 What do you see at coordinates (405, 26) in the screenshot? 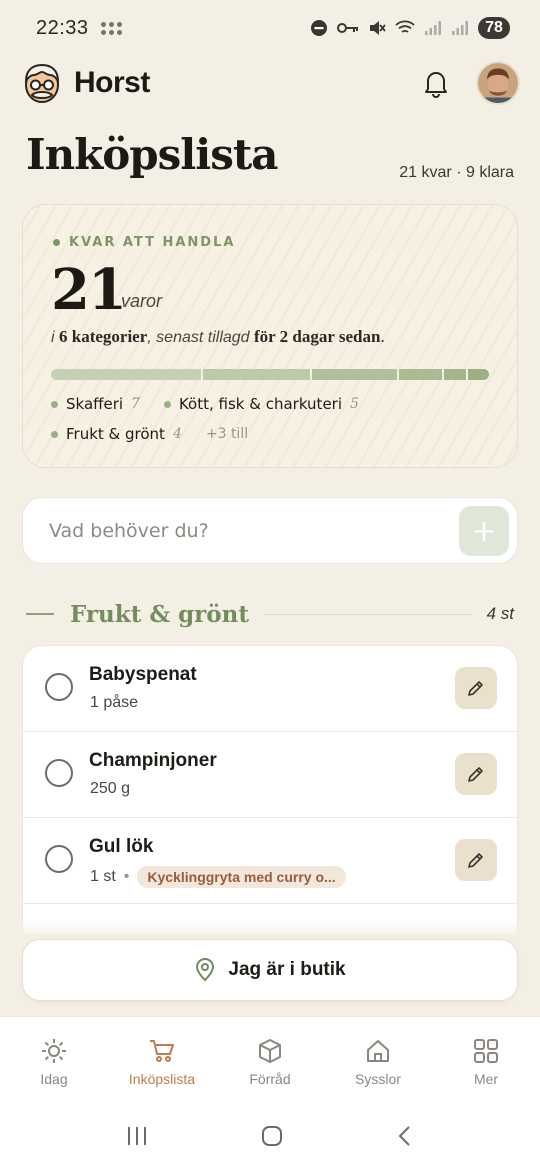
I see `wifi-icon` at bounding box center [405, 26].